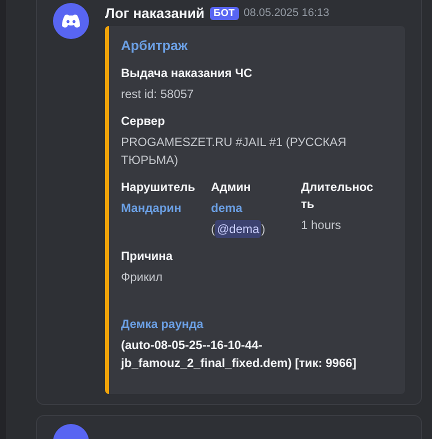 Image resolution: width=432 pixels, height=439 pixels. I want to click on user-mention: @dema, so click(238, 229).